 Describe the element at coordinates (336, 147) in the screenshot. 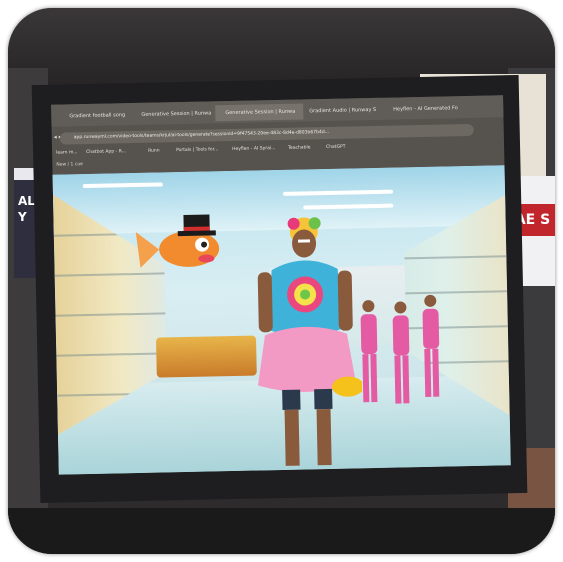

I see `bookmark-item: ChatGPT` at that location.